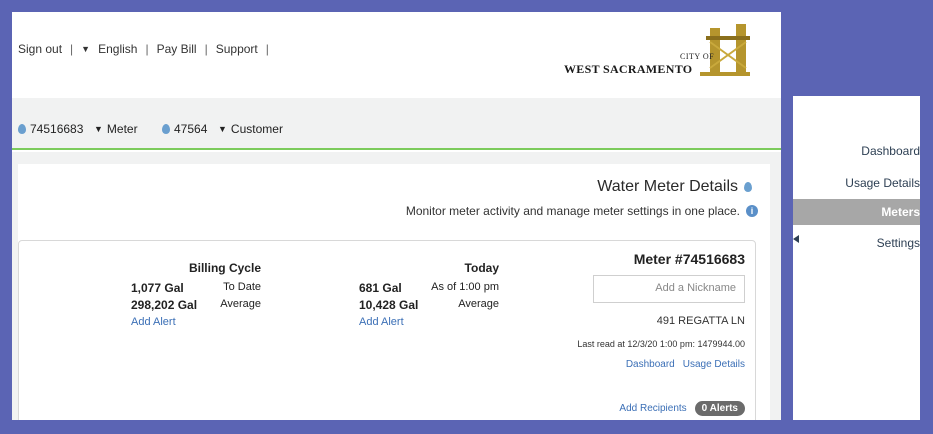 The height and width of the screenshot is (434, 933). I want to click on nickname-input: Add a Nickname, so click(669, 289).